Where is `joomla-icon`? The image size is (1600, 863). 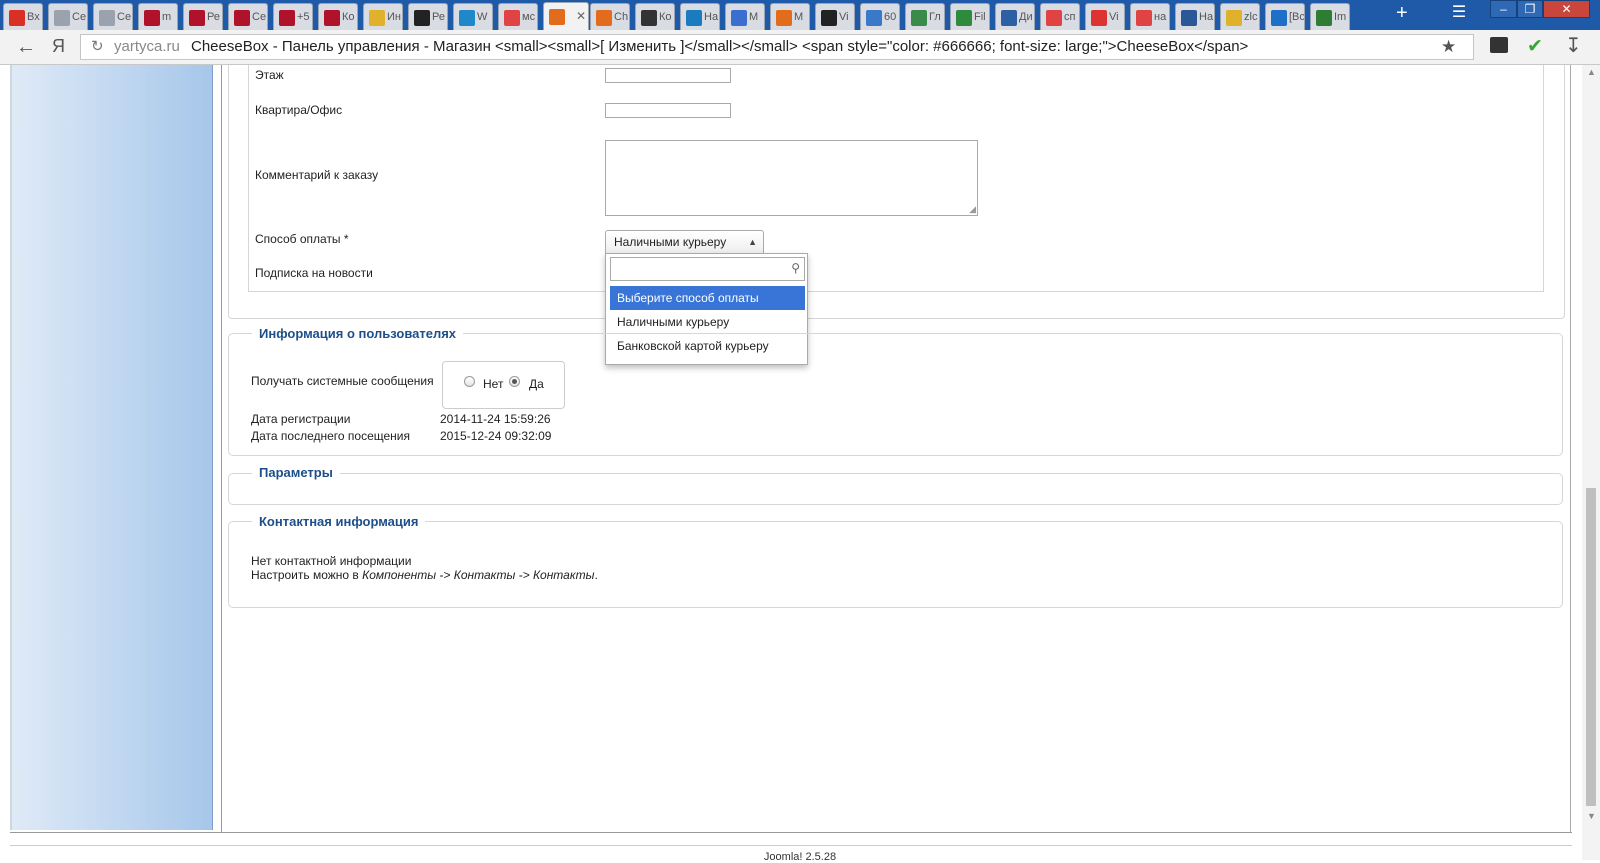 joomla-icon is located at coordinates (784, 18).